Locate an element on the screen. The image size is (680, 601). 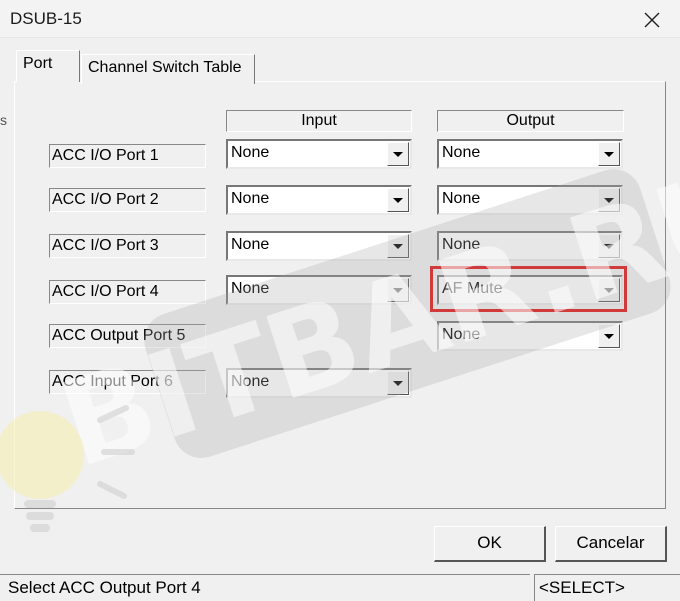
close-button is located at coordinates (652, 20).